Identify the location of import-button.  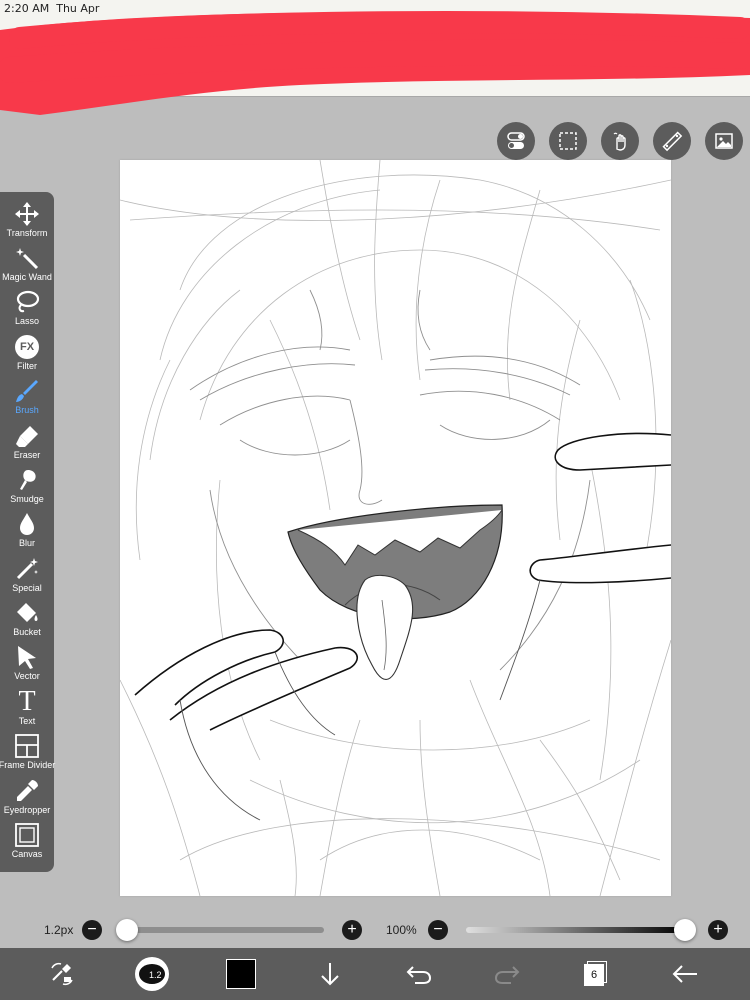
(330, 974).